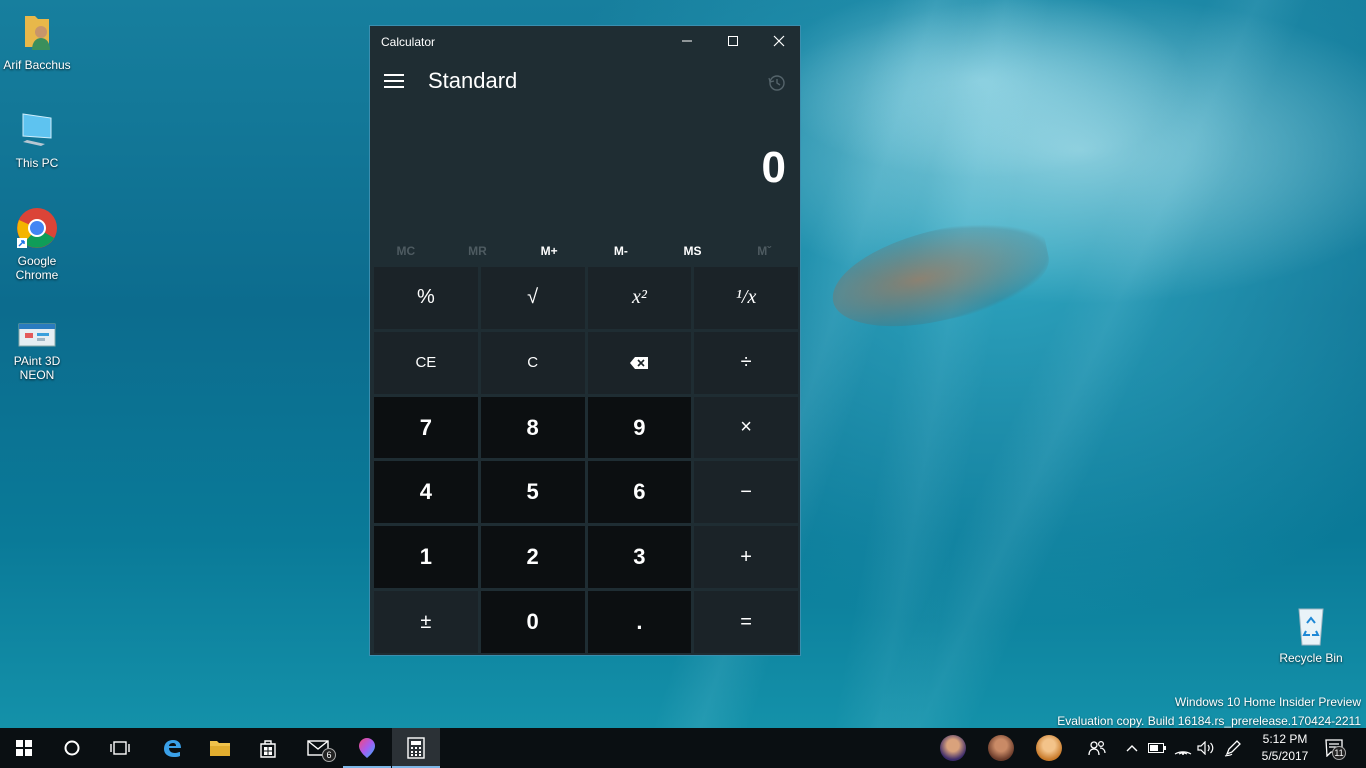 Image resolution: width=1366 pixels, height=768 pixels. Describe the element at coordinates (473, 80) in the screenshot. I see `mode-title: Standard` at that location.